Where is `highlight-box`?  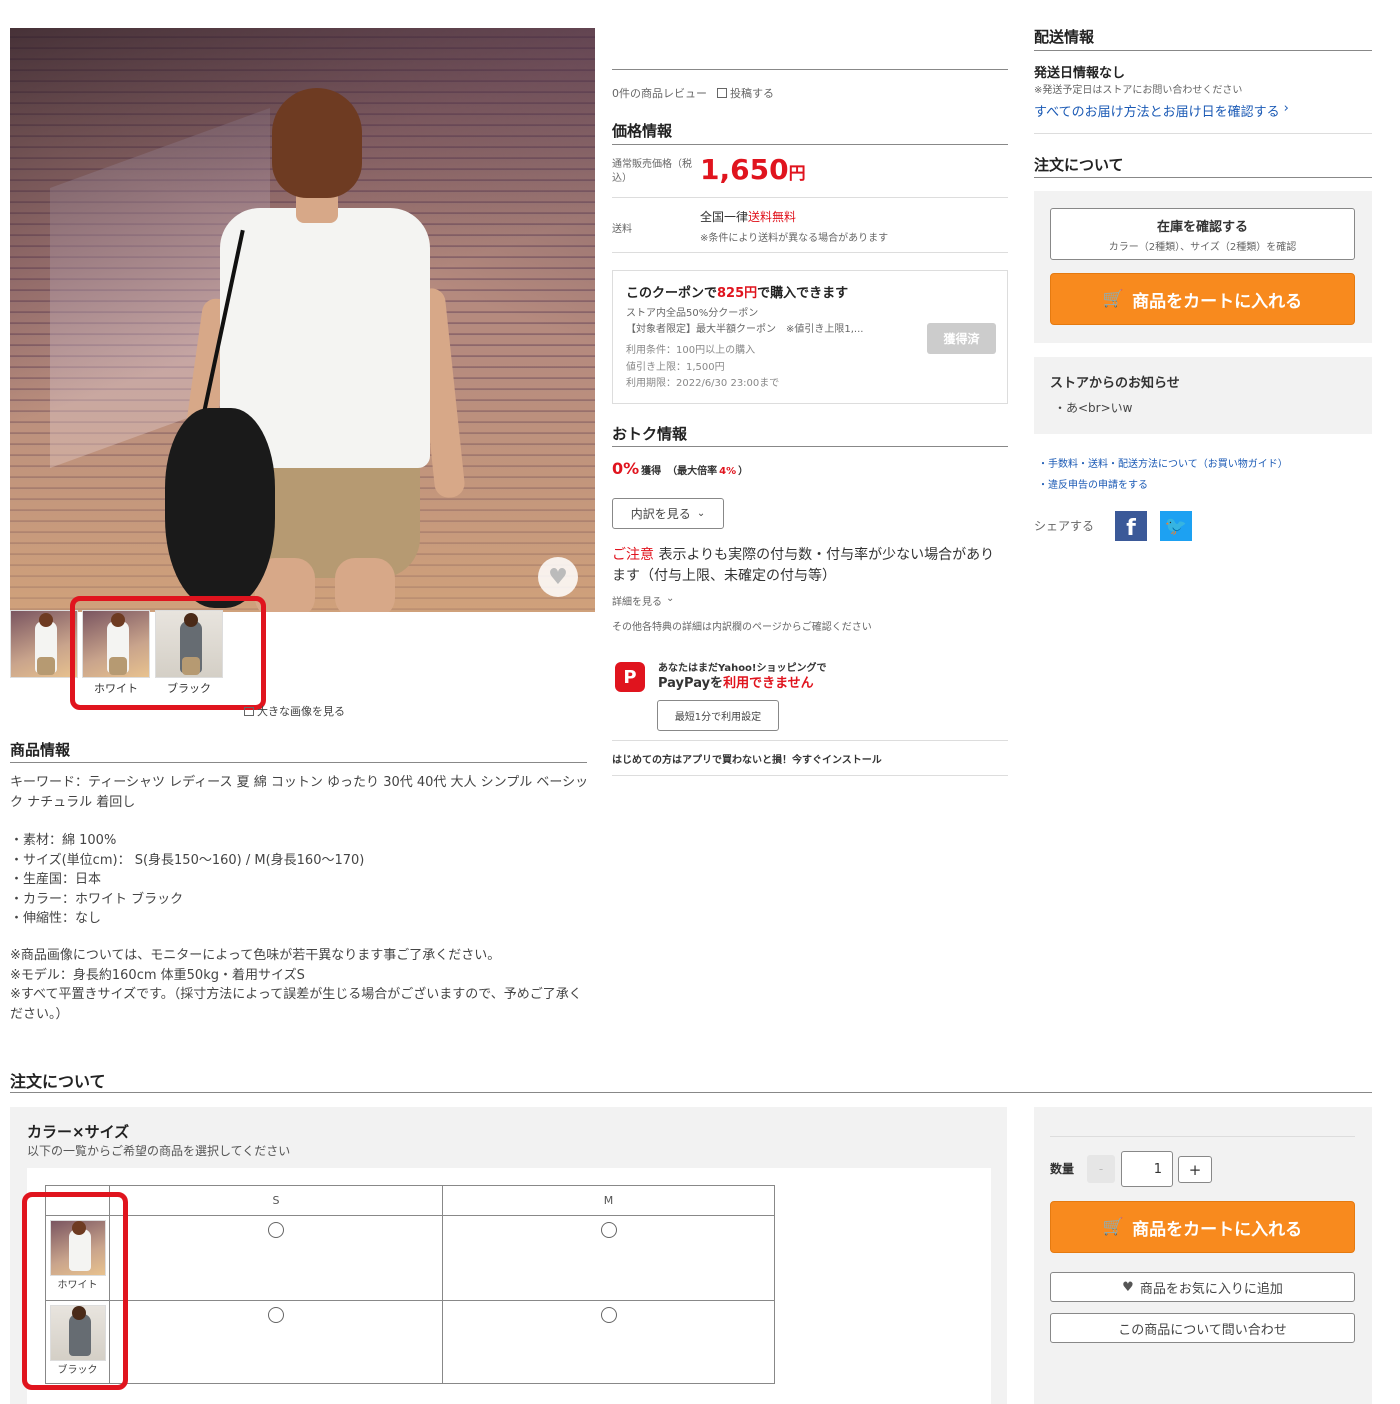 highlight-box is located at coordinates (168, 653).